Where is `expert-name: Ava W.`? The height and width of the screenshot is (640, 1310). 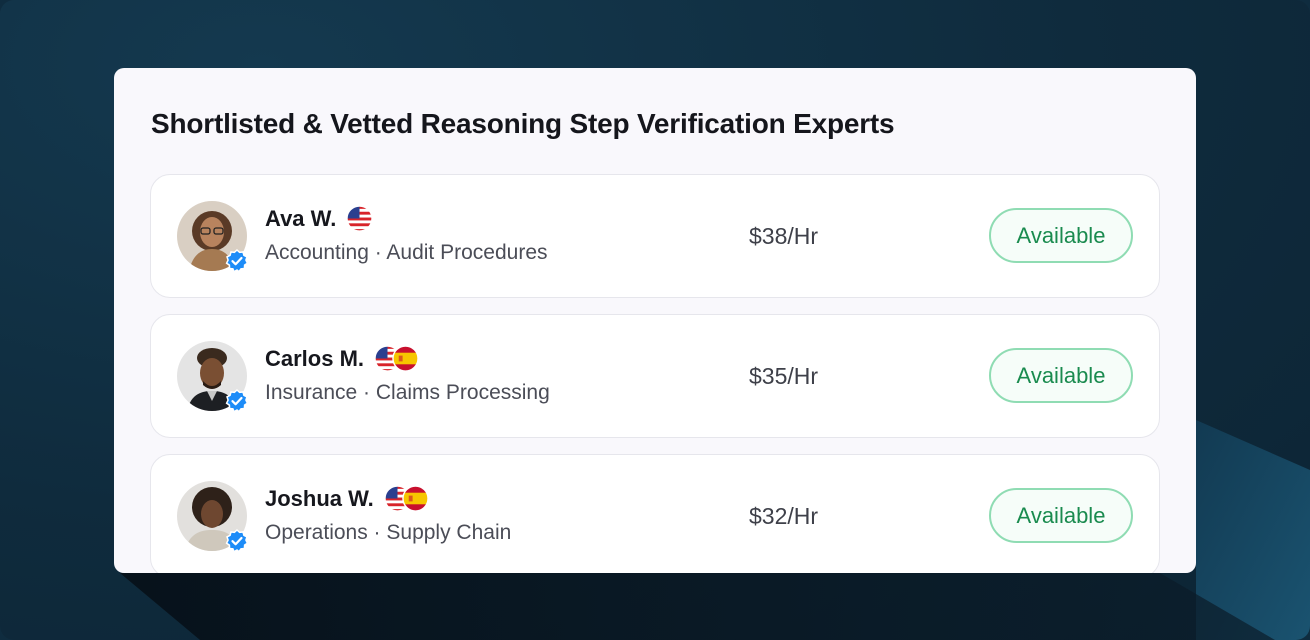 expert-name: Ava W. is located at coordinates (301, 218).